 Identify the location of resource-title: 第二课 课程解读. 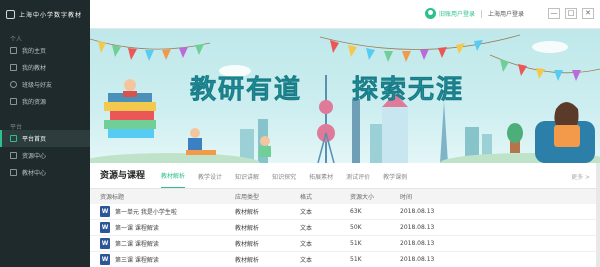
(137, 243).